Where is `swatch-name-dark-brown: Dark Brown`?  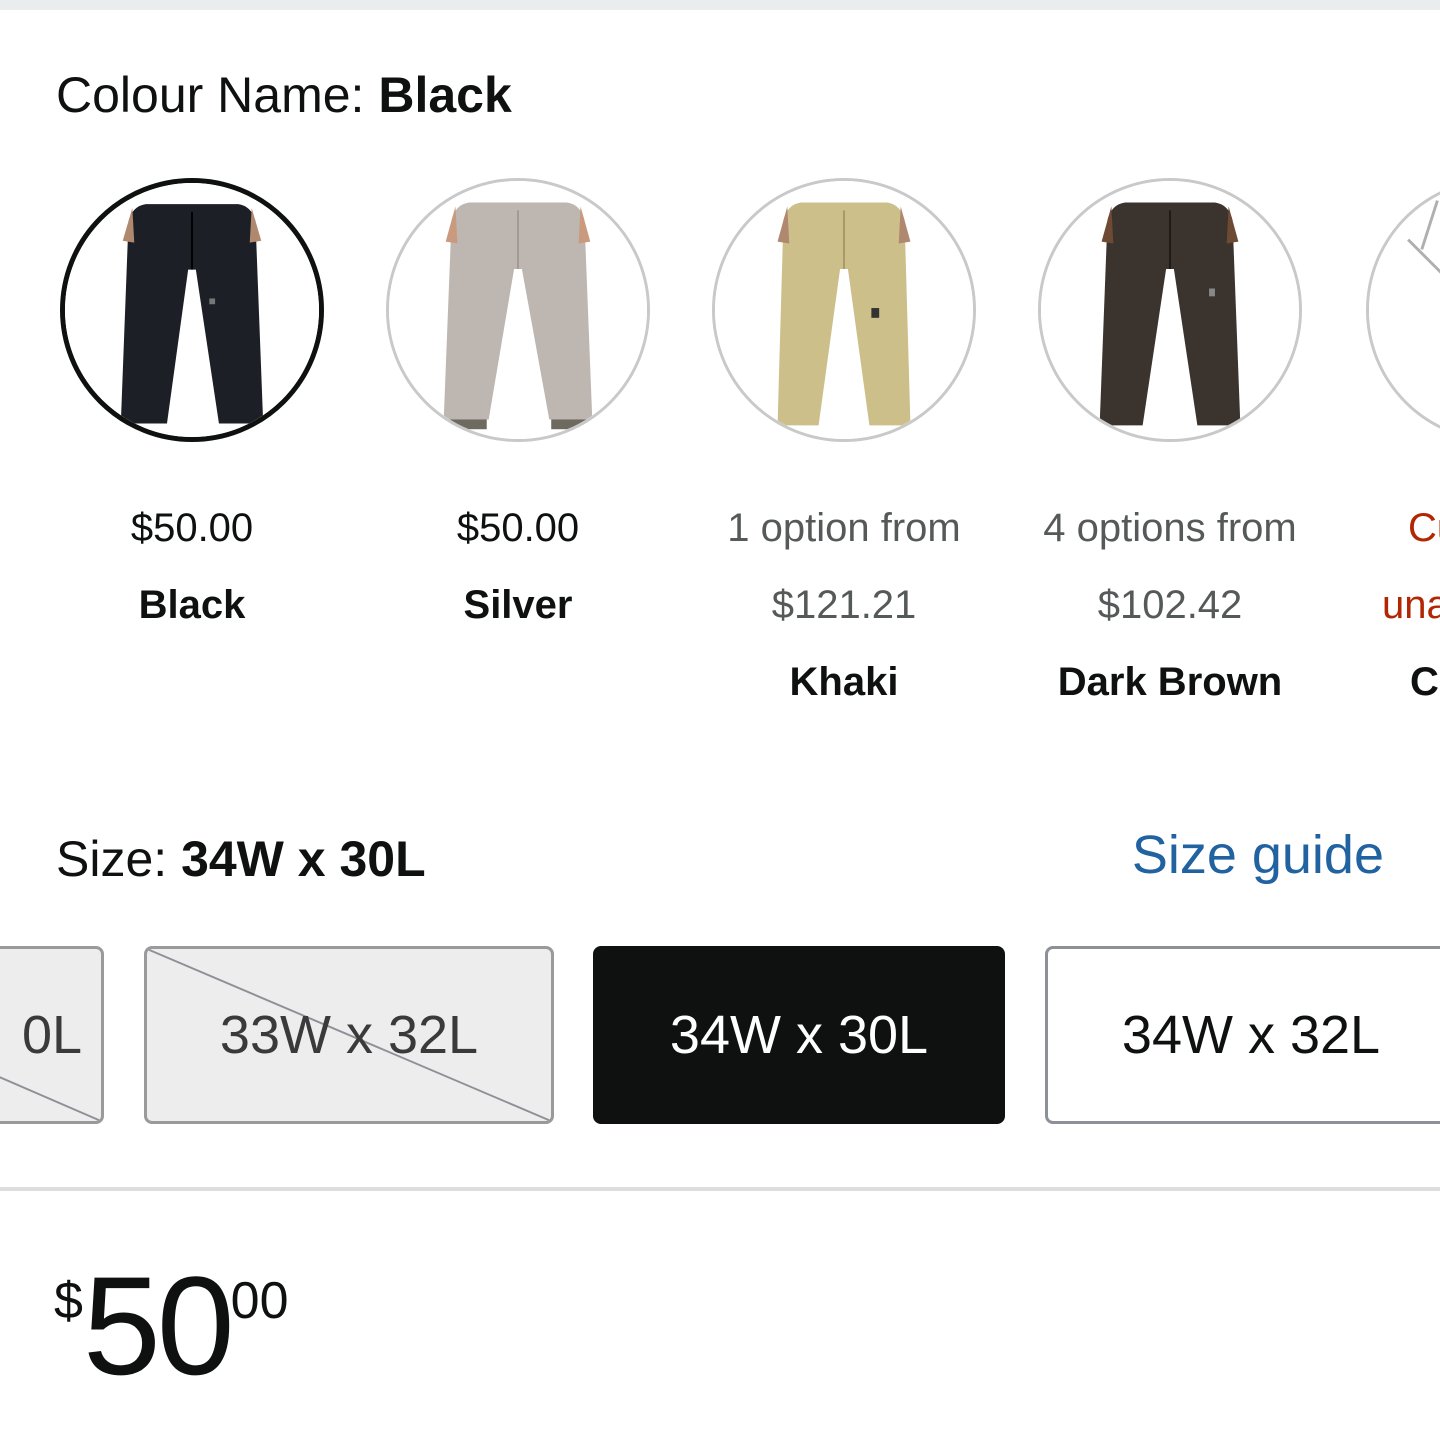 swatch-name-dark-brown: Dark Brown is located at coordinates (1170, 682).